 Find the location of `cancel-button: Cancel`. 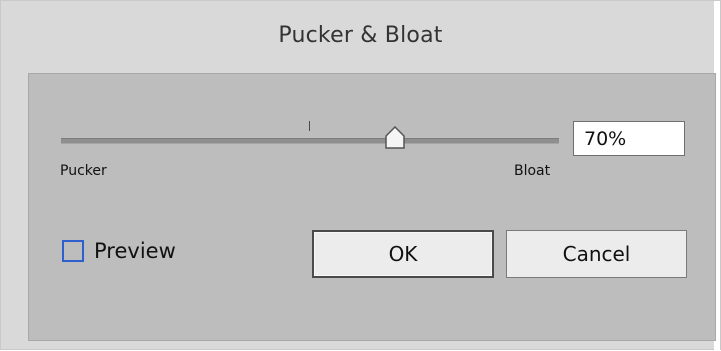

cancel-button: Cancel is located at coordinates (596, 254).